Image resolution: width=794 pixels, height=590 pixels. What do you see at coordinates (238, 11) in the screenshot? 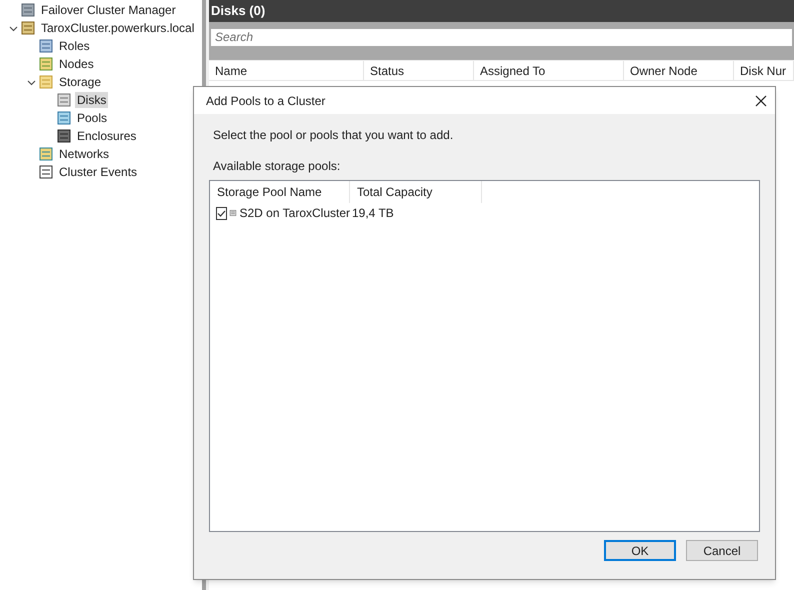
I see `panel-title: Disks (0)` at bounding box center [238, 11].